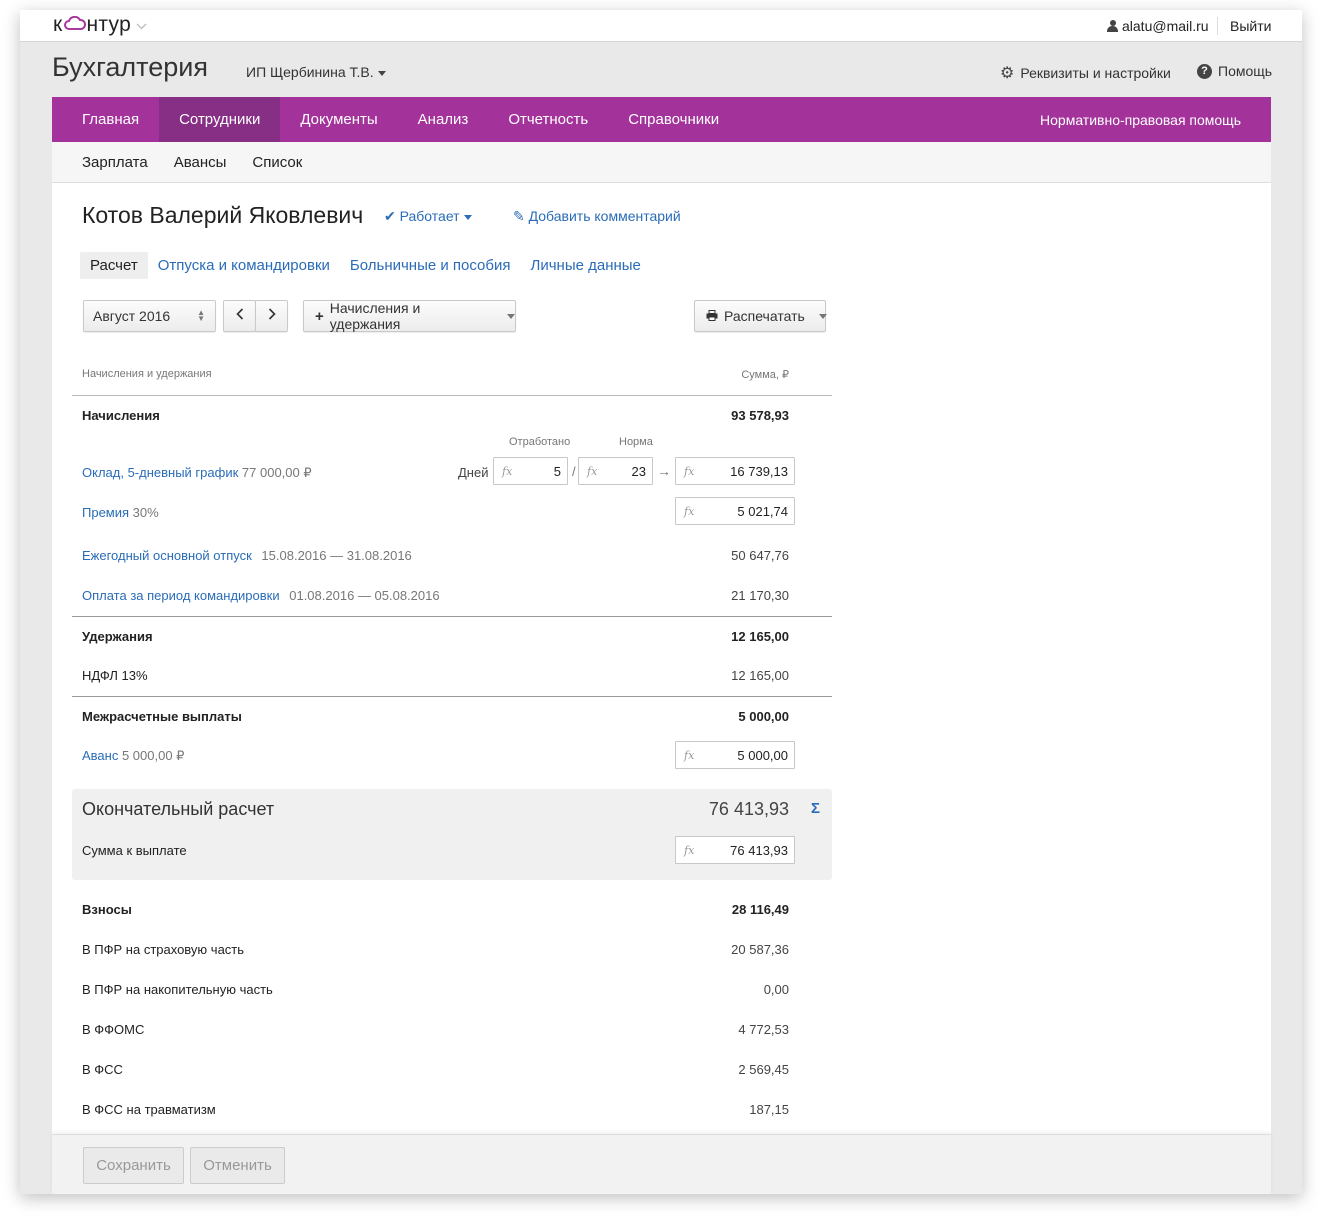 The height and width of the screenshot is (1224, 1322). I want to click on month-select: Август 2016 ▲ ▼, so click(149, 316).